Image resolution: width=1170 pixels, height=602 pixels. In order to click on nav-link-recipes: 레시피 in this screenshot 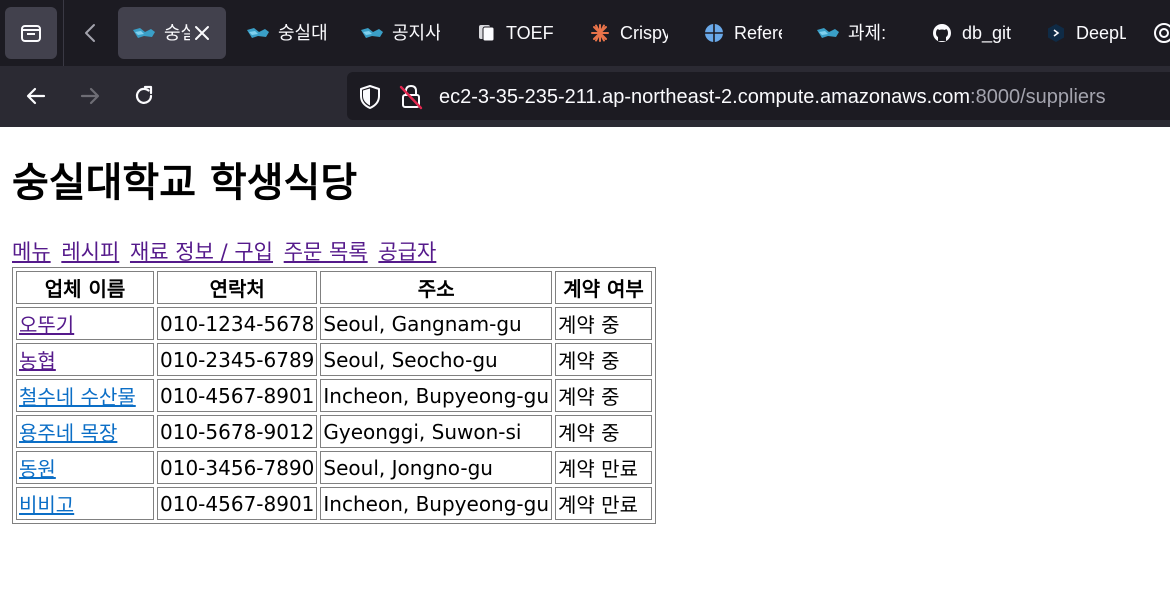, I will do `click(90, 252)`.